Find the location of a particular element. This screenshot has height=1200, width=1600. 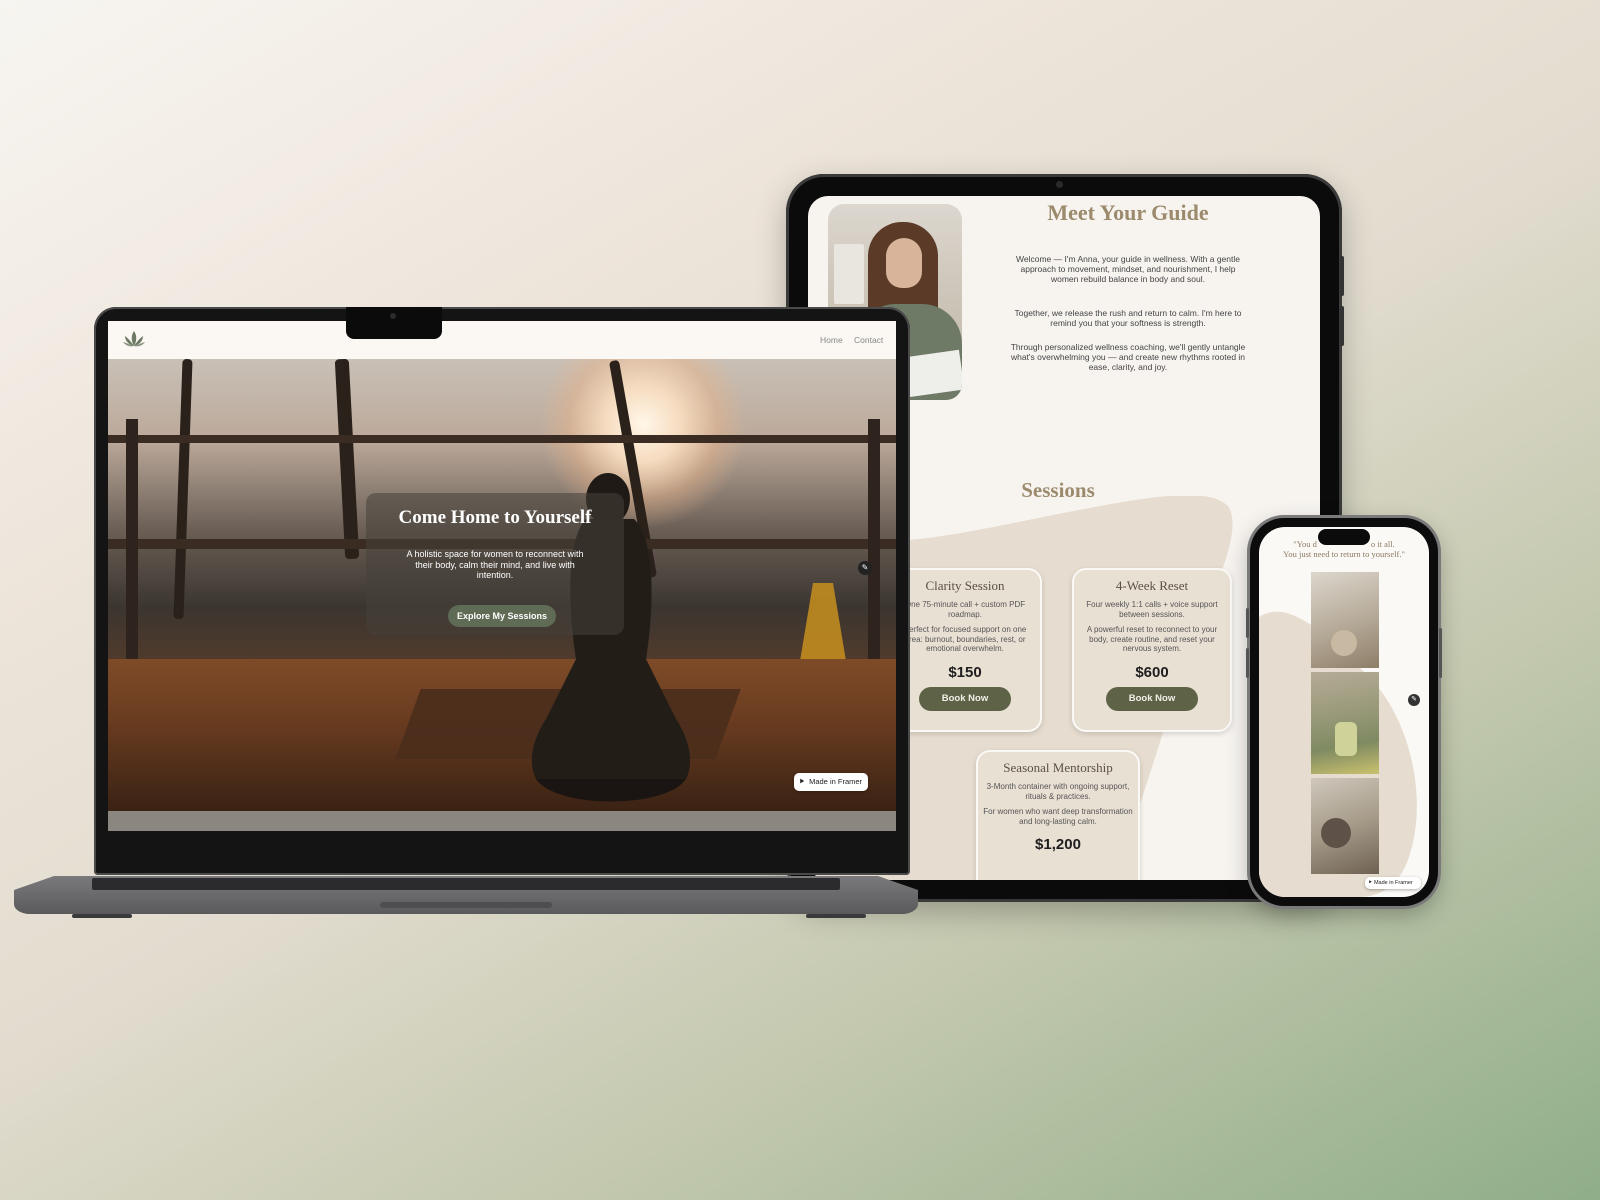

card-description: One 75-minute call + custom PDF roadmap. is located at coordinates (965, 609).